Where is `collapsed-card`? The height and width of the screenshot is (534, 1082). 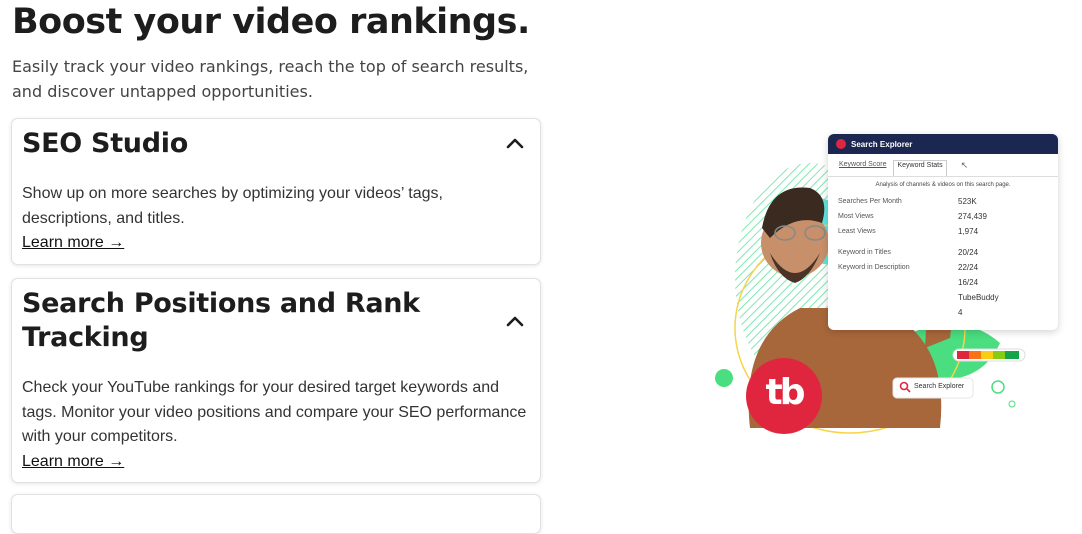 collapsed-card is located at coordinates (276, 514).